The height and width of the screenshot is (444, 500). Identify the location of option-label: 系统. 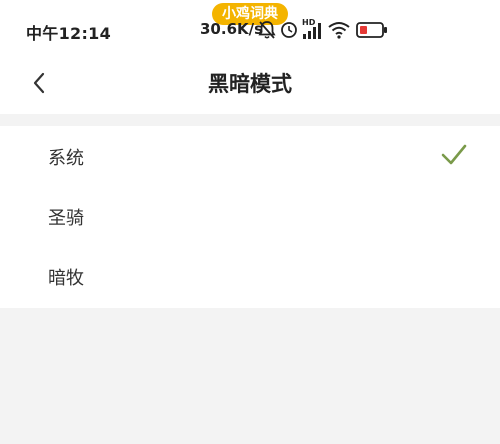
(66, 158).